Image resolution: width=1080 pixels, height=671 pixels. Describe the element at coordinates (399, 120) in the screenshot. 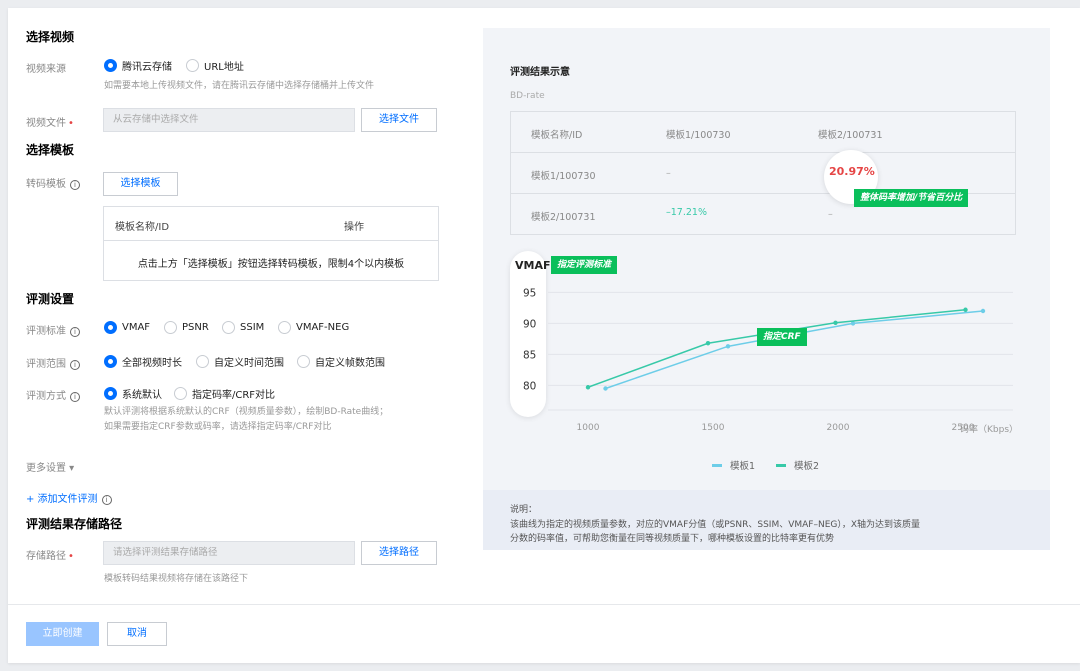

I see `select-file-button: 选择文件` at that location.